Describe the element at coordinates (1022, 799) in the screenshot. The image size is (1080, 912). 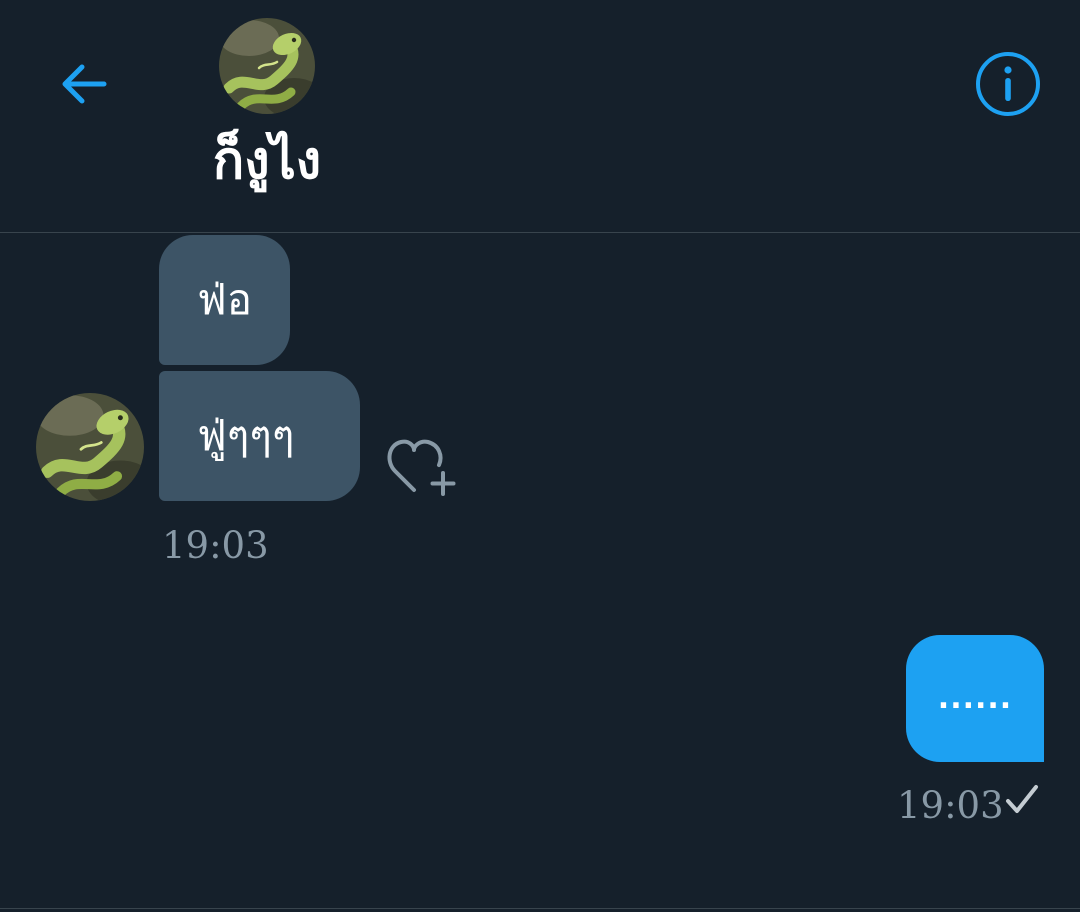
I see `checkmark-icon` at that location.